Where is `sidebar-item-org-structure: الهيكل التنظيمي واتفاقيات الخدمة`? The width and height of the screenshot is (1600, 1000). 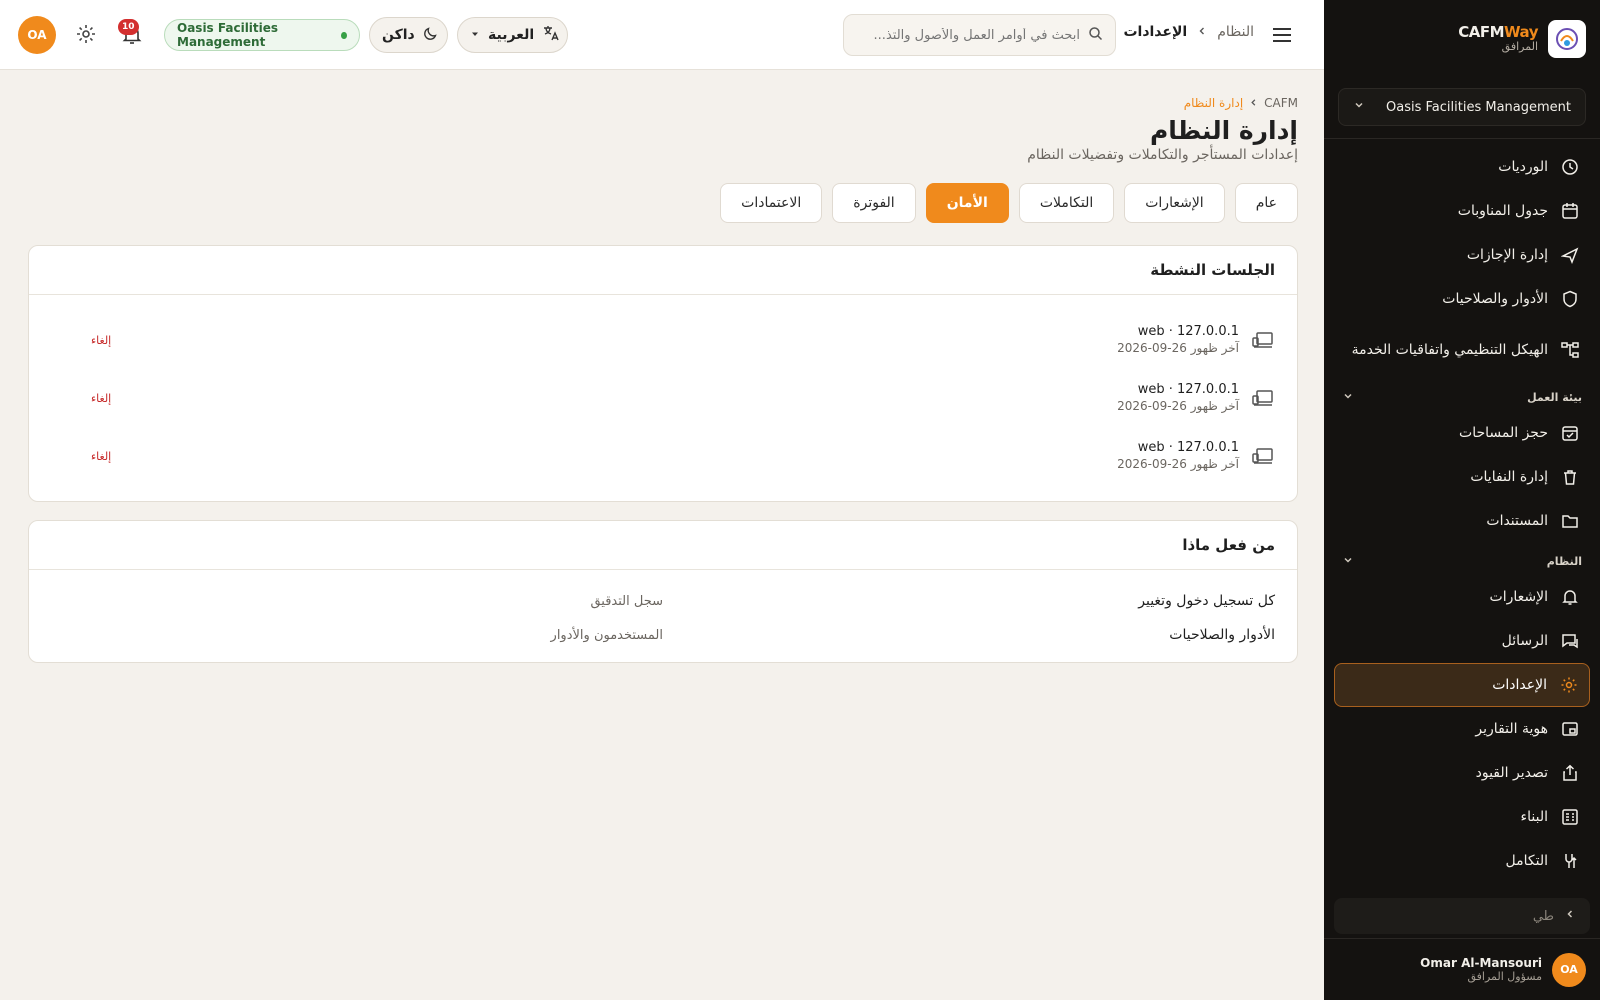
sidebar-item-org-structure: الهيكل التنظيمي واتفاقيات الخدمة is located at coordinates (1462, 350).